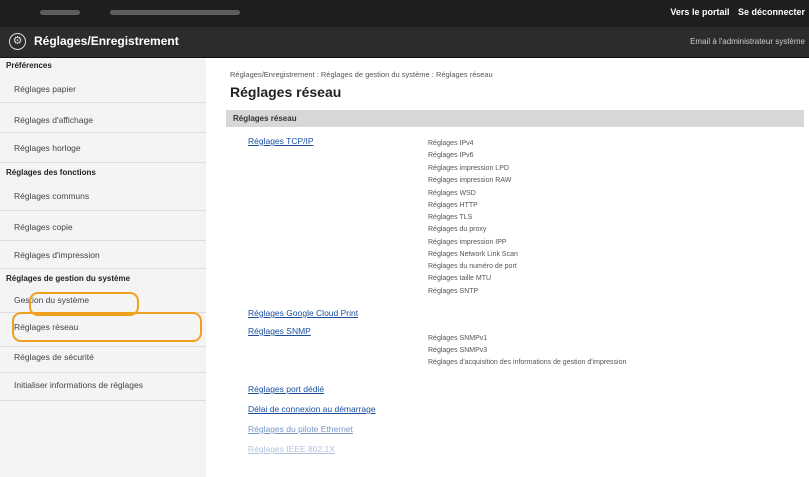 This screenshot has height=477, width=809. What do you see at coordinates (78, 385) in the screenshot?
I see `sidebar-item-initialize: Initialiser informations de réglages` at bounding box center [78, 385].